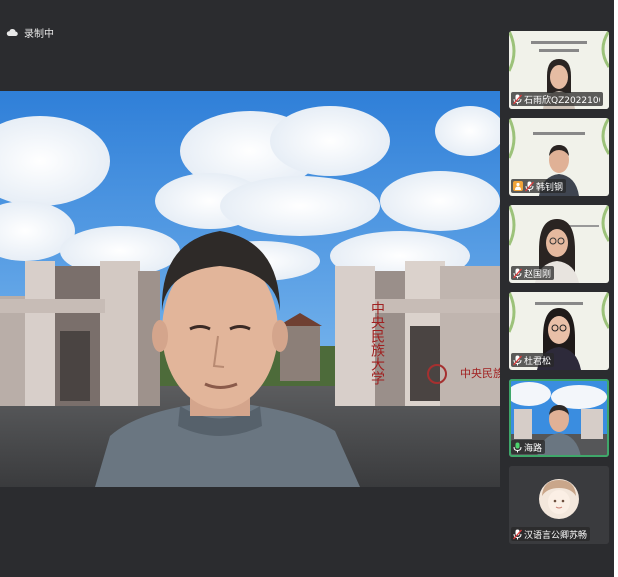  I want to click on participant-name-bar: 海路, so click(528, 447).